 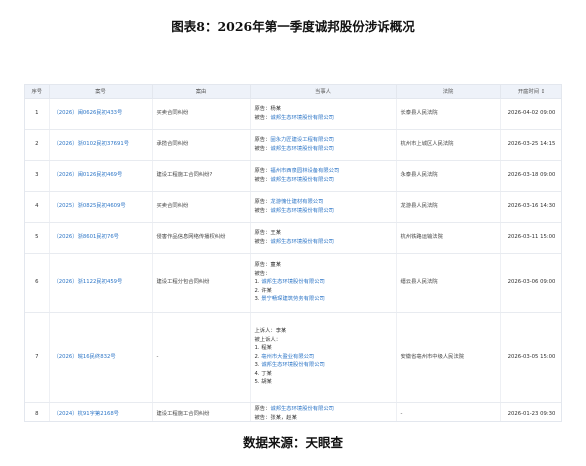 What do you see at coordinates (201, 92) in the screenshot?
I see `header-cause: 案由` at bounding box center [201, 92].